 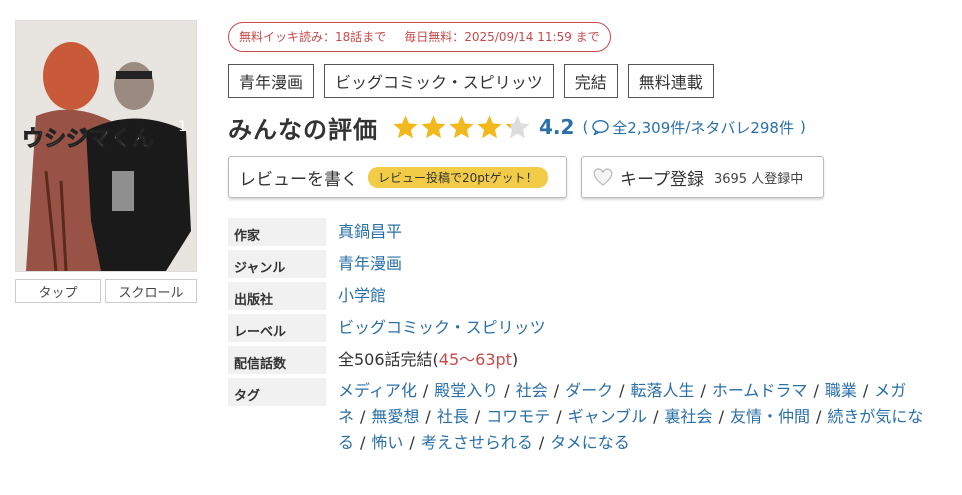 What do you see at coordinates (557, 127) in the screenshot?
I see `rating-score: 4.2` at bounding box center [557, 127].